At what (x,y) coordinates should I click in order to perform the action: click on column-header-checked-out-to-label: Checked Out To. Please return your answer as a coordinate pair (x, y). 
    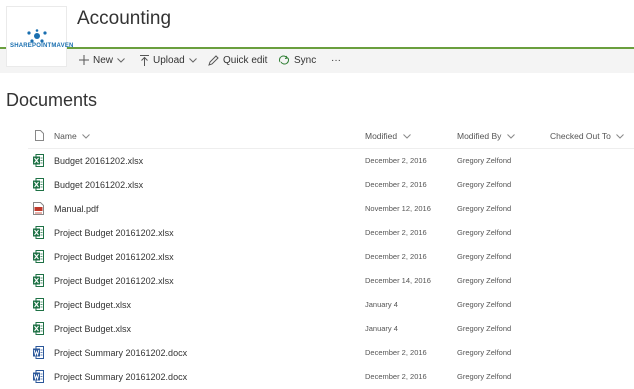
    Looking at the image, I should click on (580, 136).